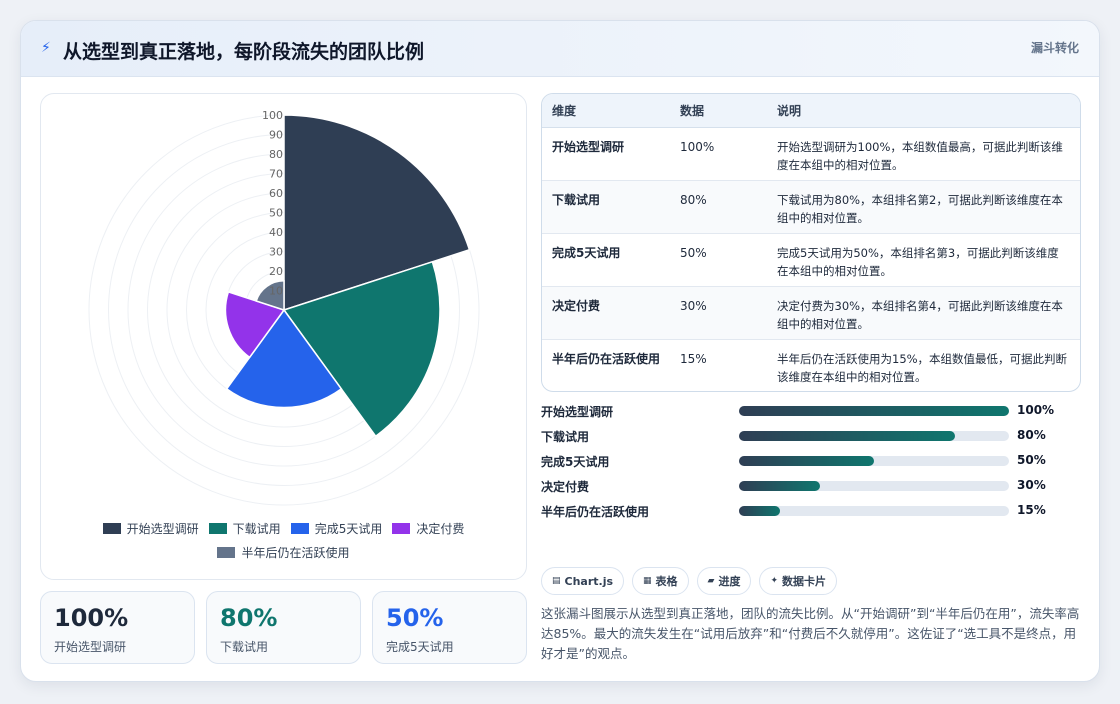 Image resolution: width=1120 pixels, height=704 pixels. I want to click on r-tick-label: 60, so click(276, 193).